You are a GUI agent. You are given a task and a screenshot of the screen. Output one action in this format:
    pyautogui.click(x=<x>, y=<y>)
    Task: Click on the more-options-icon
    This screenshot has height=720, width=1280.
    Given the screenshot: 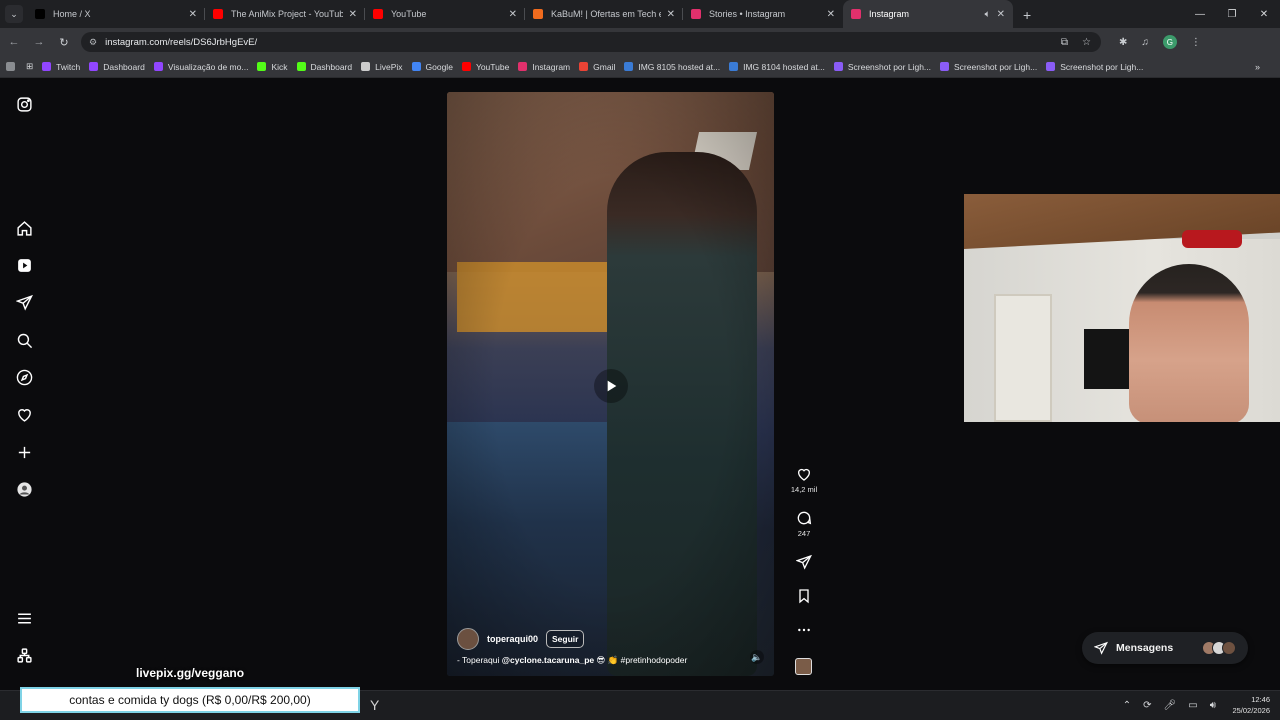 What is the action you would take?
    pyautogui.click(x=804, y=630)
    